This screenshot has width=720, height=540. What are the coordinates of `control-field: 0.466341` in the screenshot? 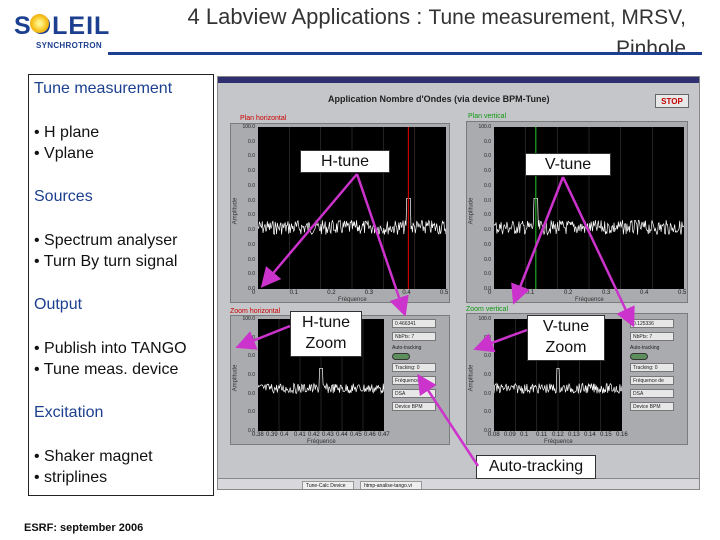 It's located at (414, 323).